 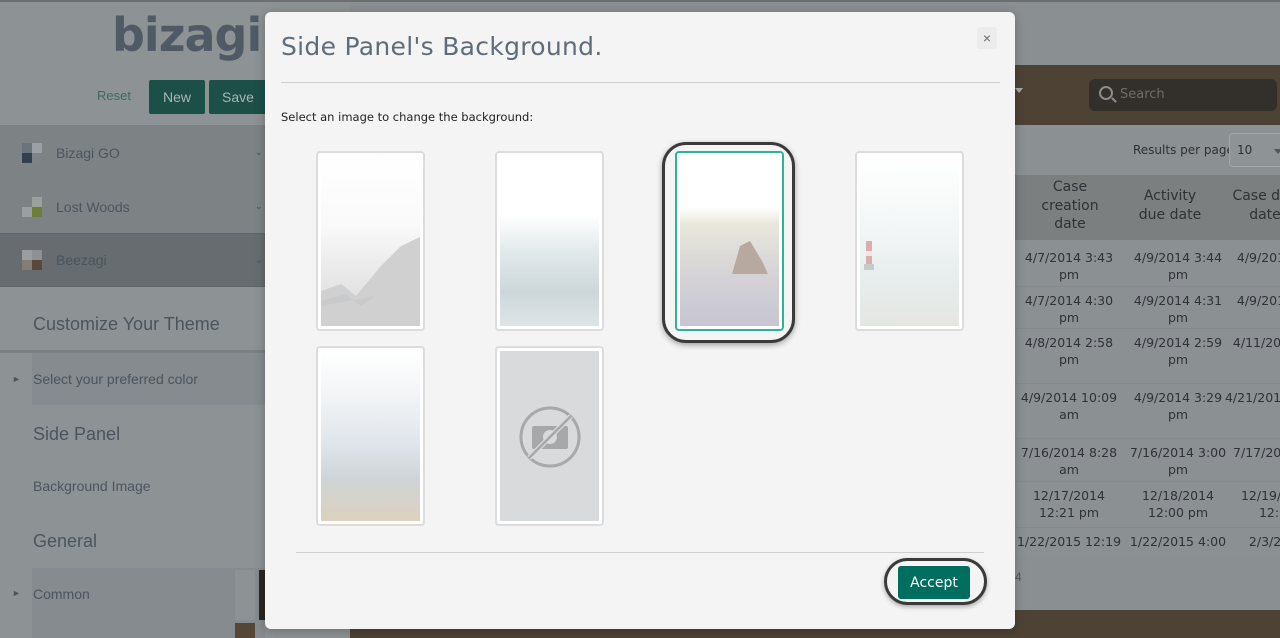 I want to click on bg-option-laptop, so click(x=370, y=436).